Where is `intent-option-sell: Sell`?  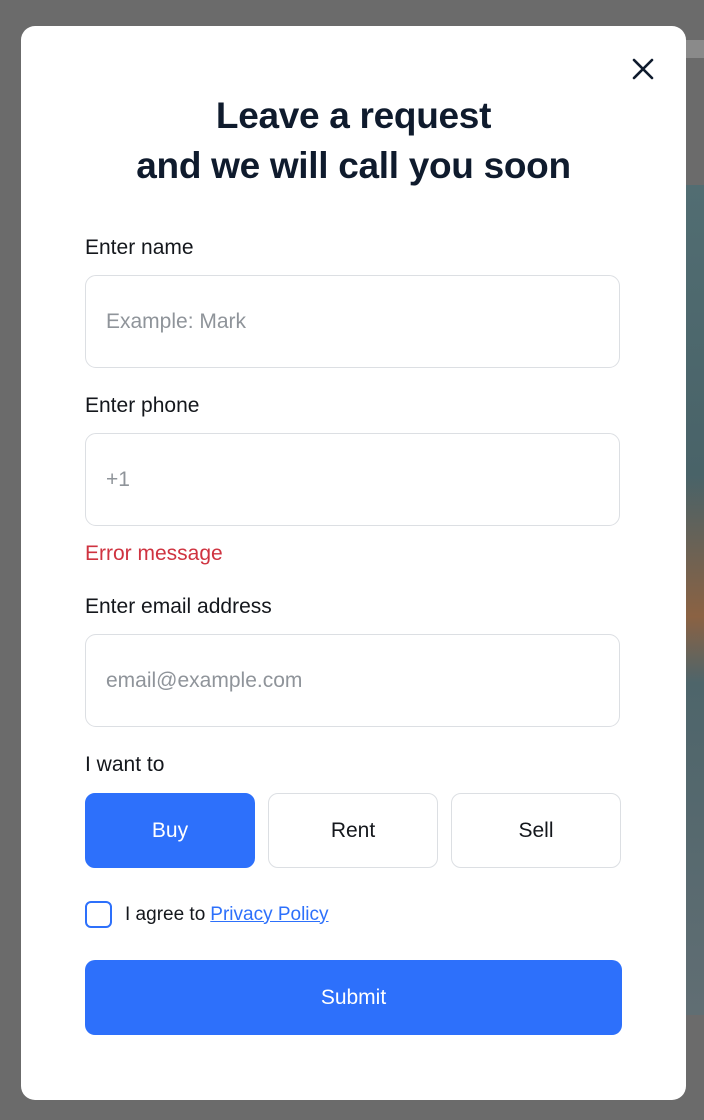 intent-option-sell: Sell is located at coordinates (536, 830).